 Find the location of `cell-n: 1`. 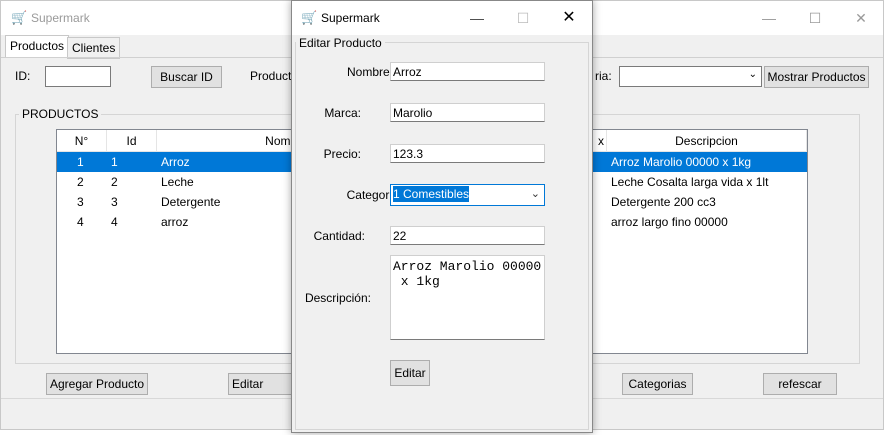

cell-n: 1 is located at coordinates (80, 162).